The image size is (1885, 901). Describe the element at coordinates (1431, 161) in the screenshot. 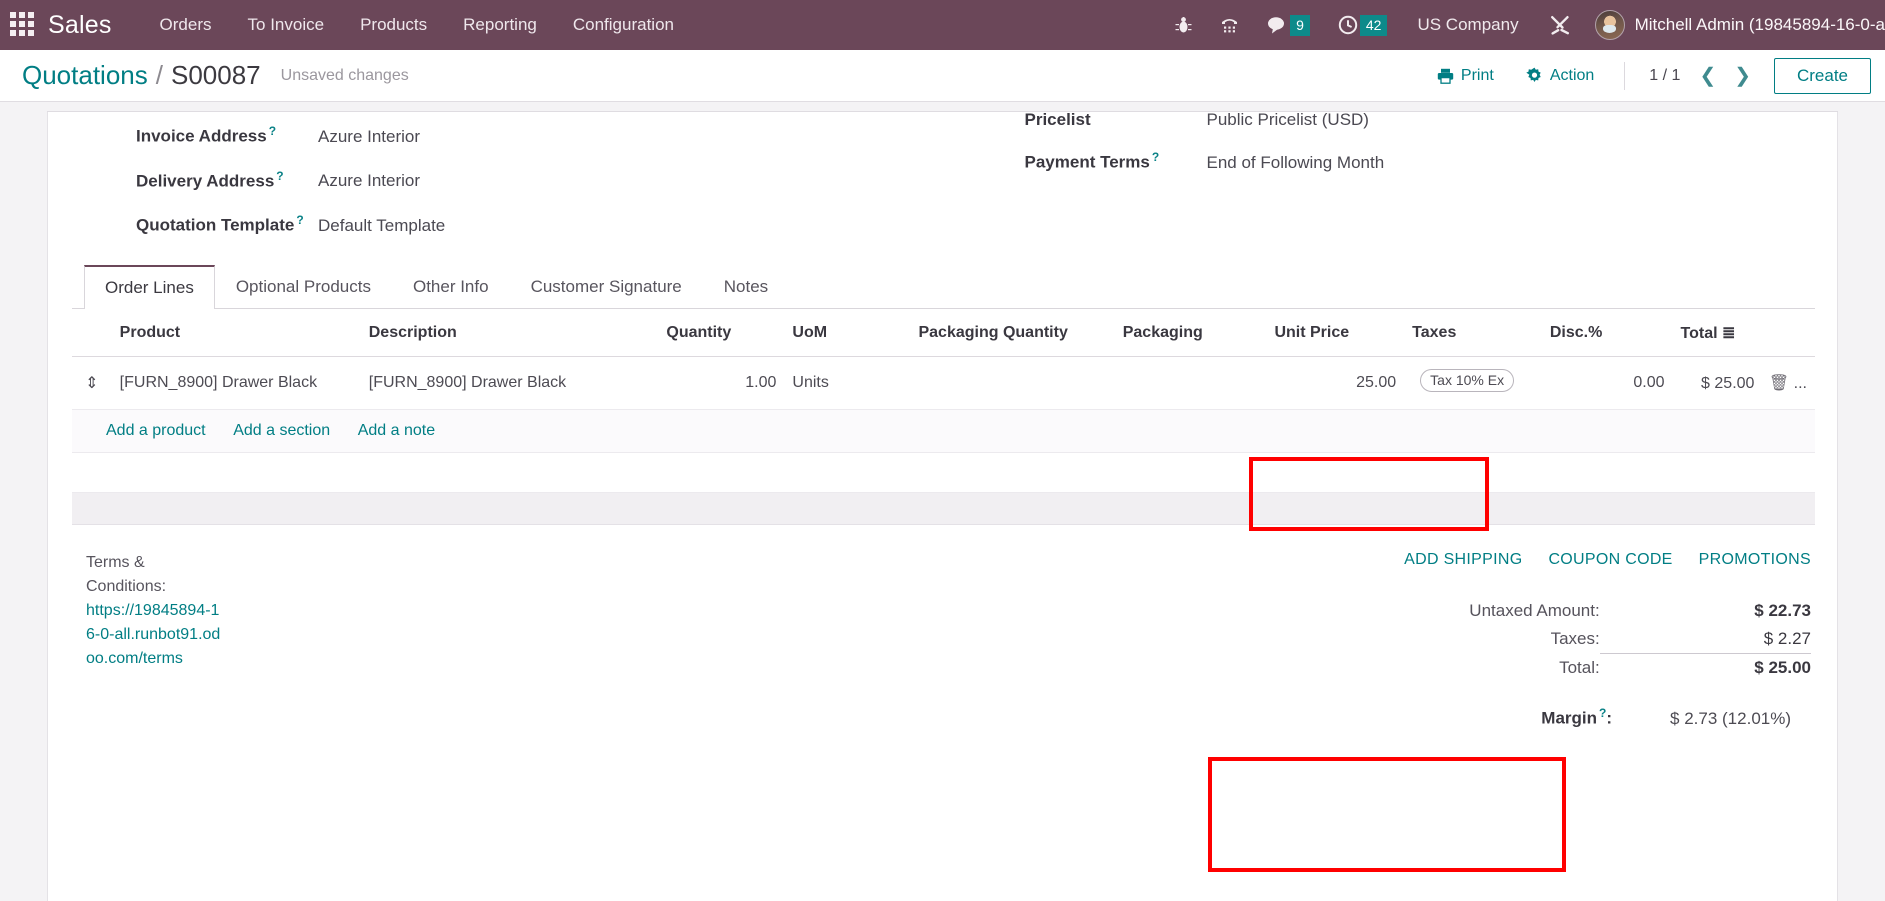

I see `field-payment-terms: Payment Terms? End of Following Month` at that location.